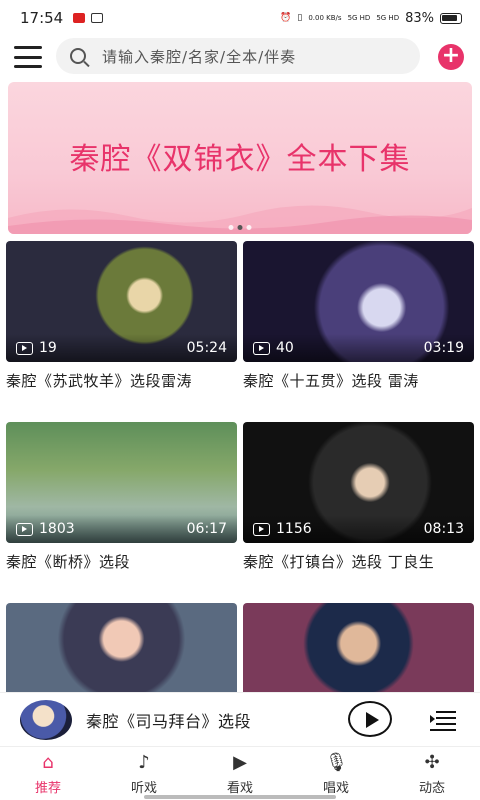  I want to click on video-duration: 06:17, so click(206, 529).